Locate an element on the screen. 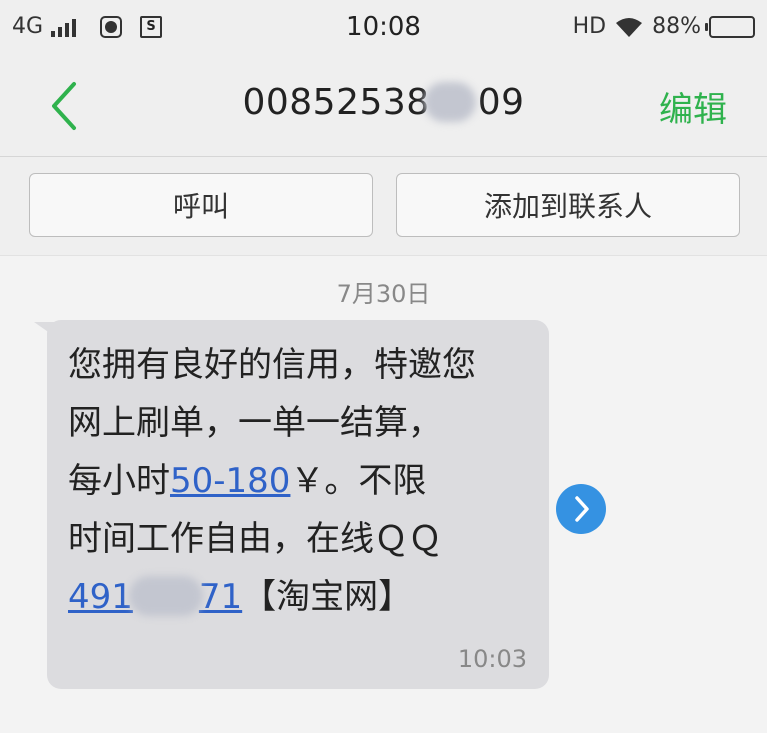  status-bar: 4G S 10:08 HD 88% is located at coordinates (383, 28).